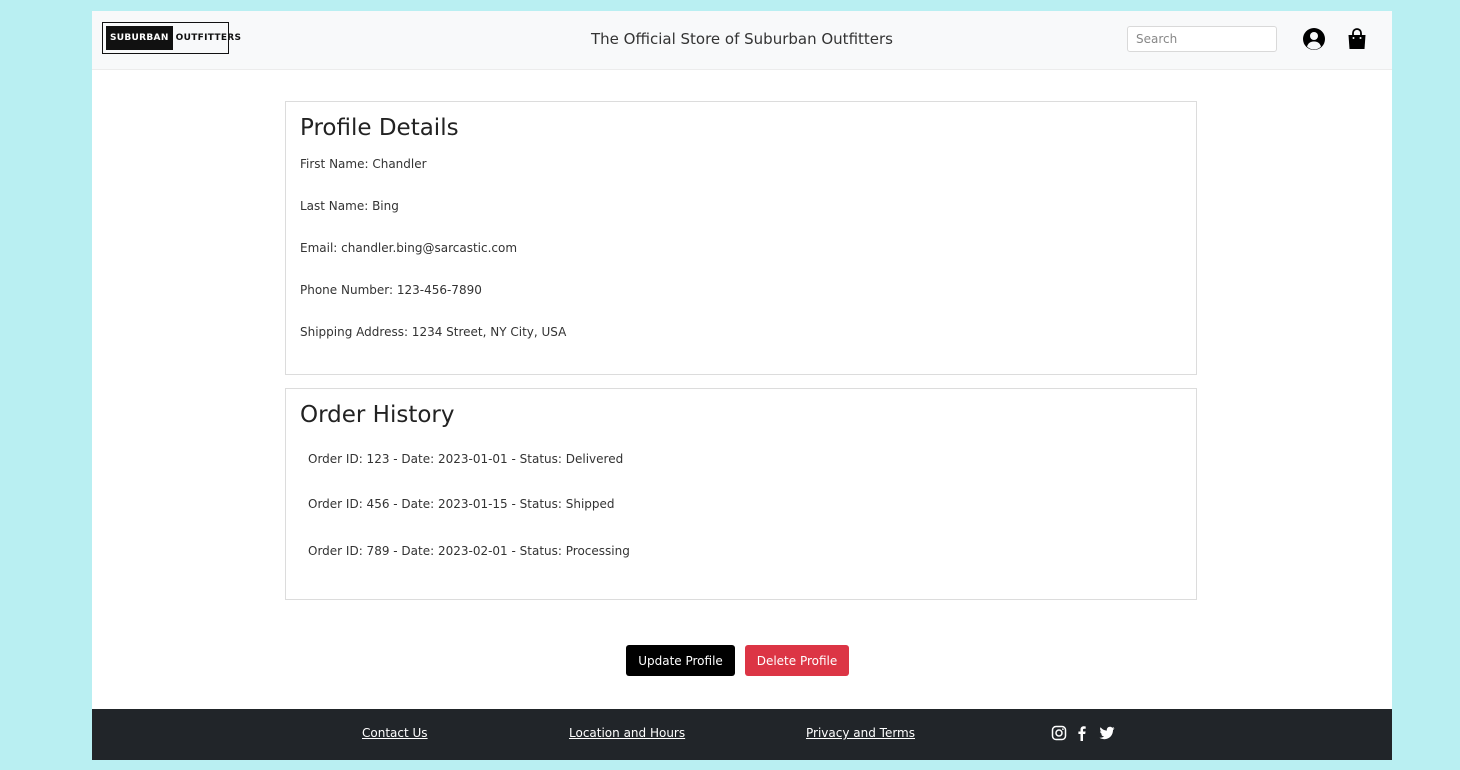 This screenshot has height=770, width=1460. I want to click on profile-title: Profile Details, so click(379, 128).